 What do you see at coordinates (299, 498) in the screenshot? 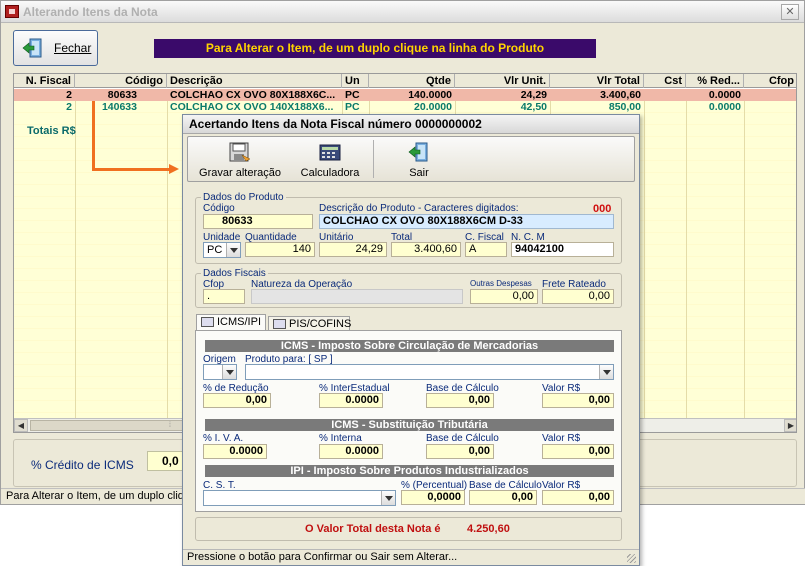
I see `cst-select` at bounding box center [299, 498].